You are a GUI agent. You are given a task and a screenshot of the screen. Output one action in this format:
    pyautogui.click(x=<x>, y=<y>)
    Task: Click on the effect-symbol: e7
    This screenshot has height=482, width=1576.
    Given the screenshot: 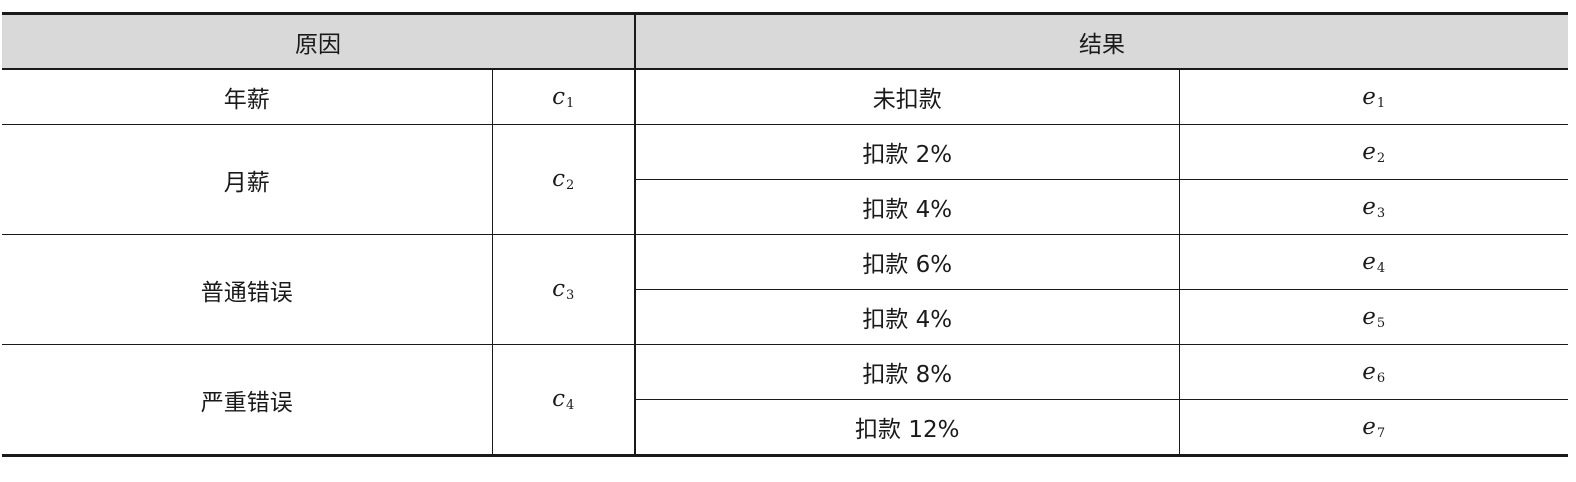 What is the action you would take?
    pyautogui.click(x=1373, y=427)
    